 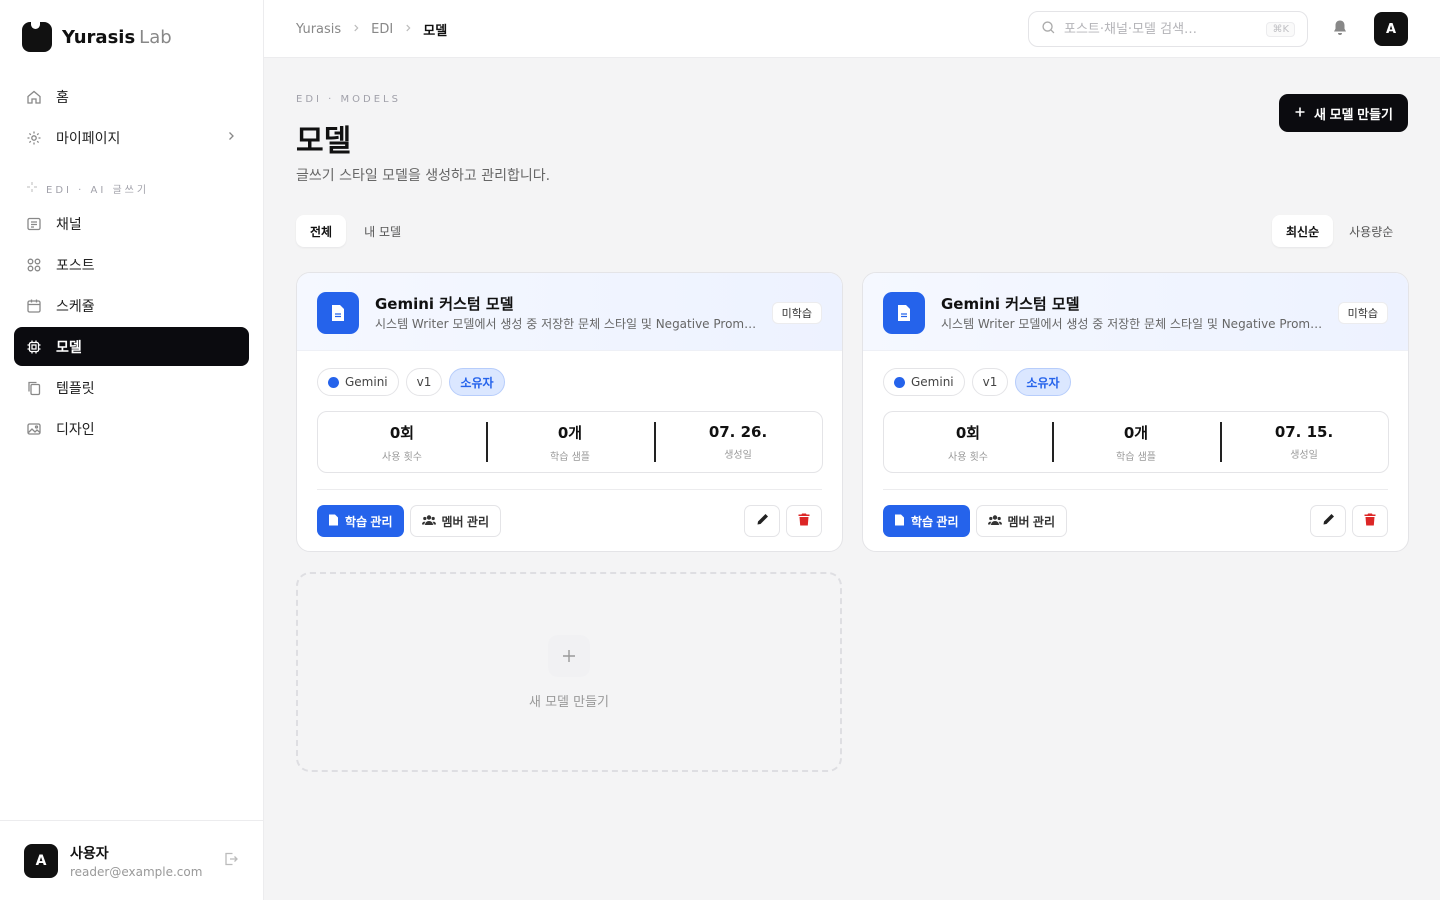 What do you see at coordinates (131, 860) in the screenshot?
I see `user-profile: A 사용자 reader@example.com` at bounding box center [131, 860].